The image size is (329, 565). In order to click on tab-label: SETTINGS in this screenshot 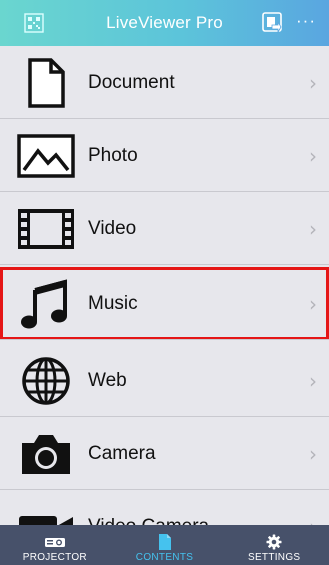, I will do `click(274, 557)`.